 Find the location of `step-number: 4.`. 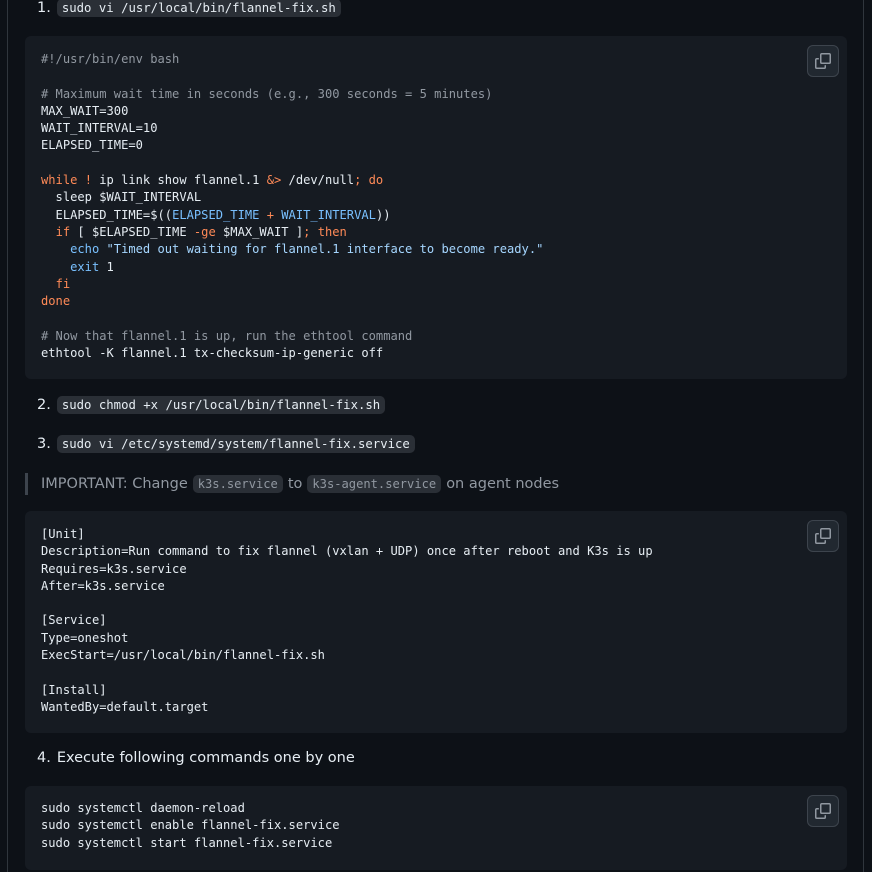

step-number: 4. is located at coordinates (44, 758).